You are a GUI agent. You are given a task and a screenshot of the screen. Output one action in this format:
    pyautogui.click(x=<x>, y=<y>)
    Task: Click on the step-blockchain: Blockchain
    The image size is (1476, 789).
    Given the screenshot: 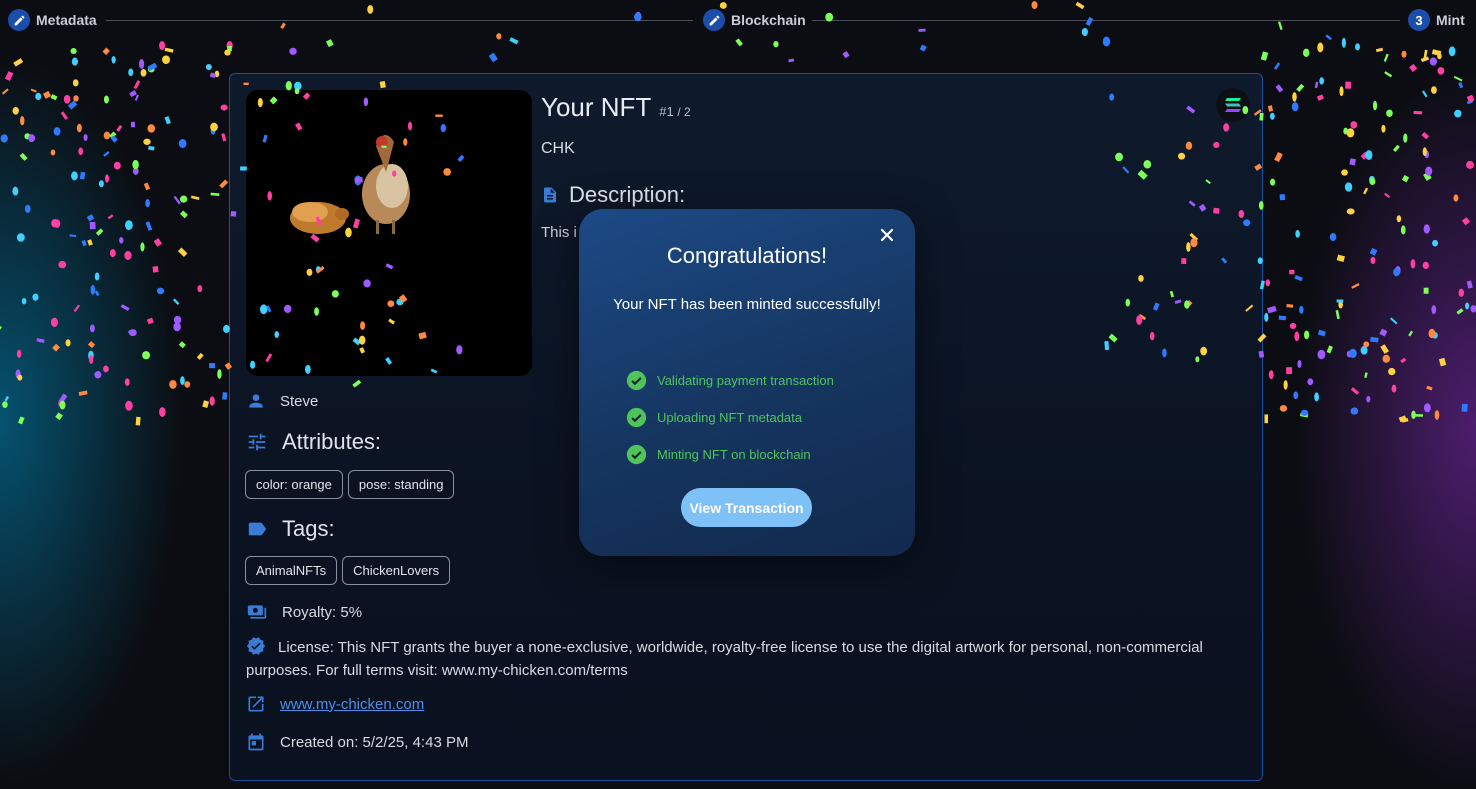 What is the action you would take?
    pyautogui.click(x=754, y=20)
    